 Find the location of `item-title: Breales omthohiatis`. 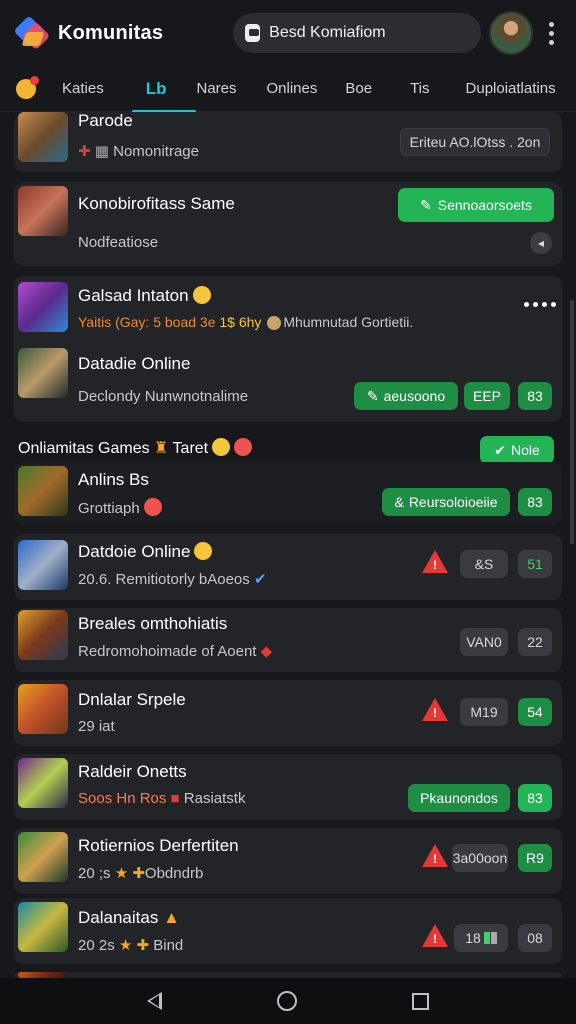

item-title: Breales omthohiatis is located at coordinates (153, 623).